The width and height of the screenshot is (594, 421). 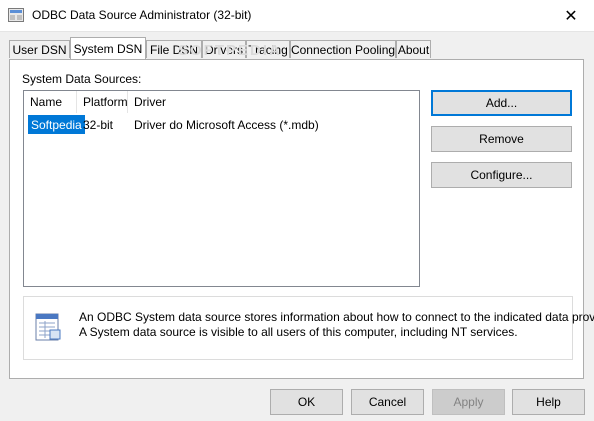 I want to click on help-button: Help, so click(x=548, y=402).